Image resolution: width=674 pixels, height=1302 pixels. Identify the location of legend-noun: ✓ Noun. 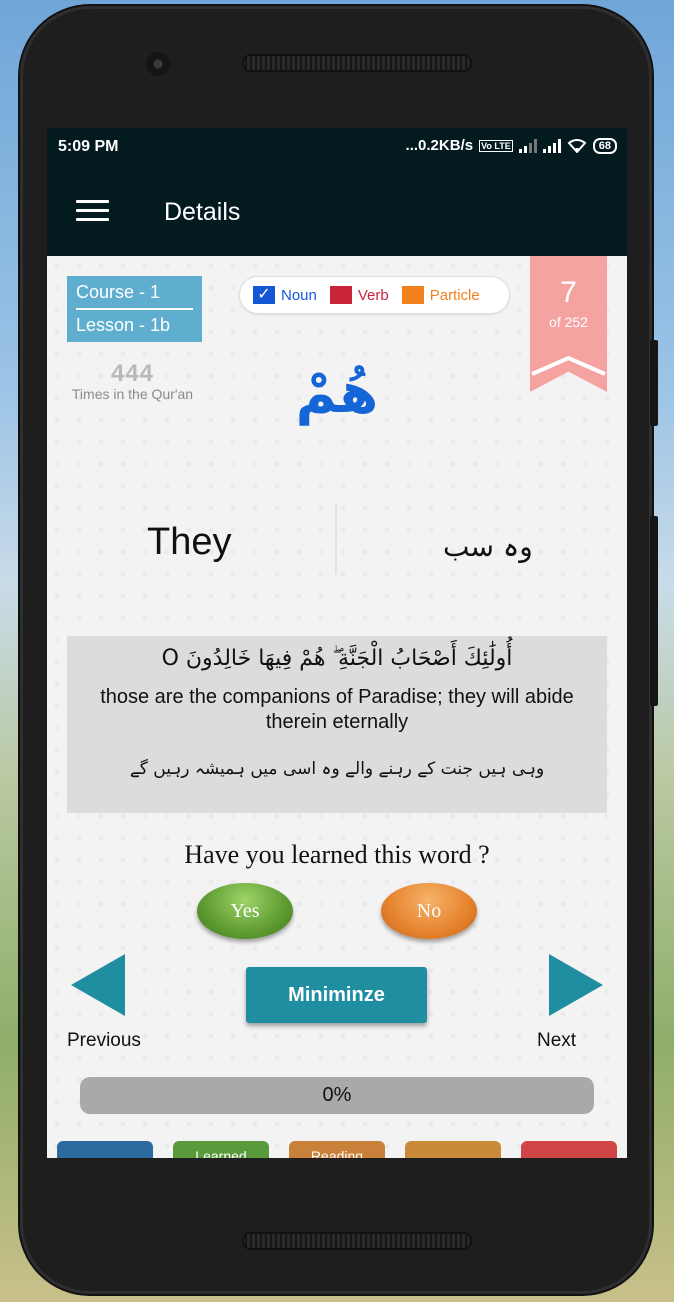
(285, 295).